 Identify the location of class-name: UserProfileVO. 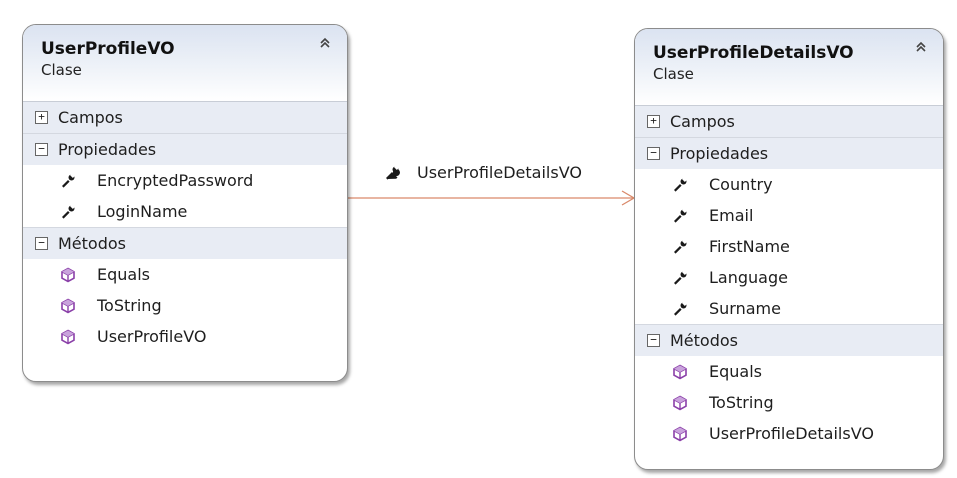
(108, 49).